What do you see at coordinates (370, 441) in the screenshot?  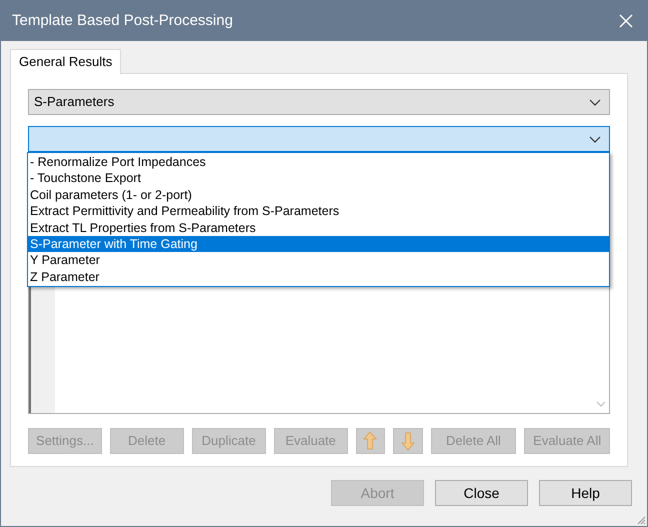 I see `up-arrow-icon` at bounding box center [370, 441].